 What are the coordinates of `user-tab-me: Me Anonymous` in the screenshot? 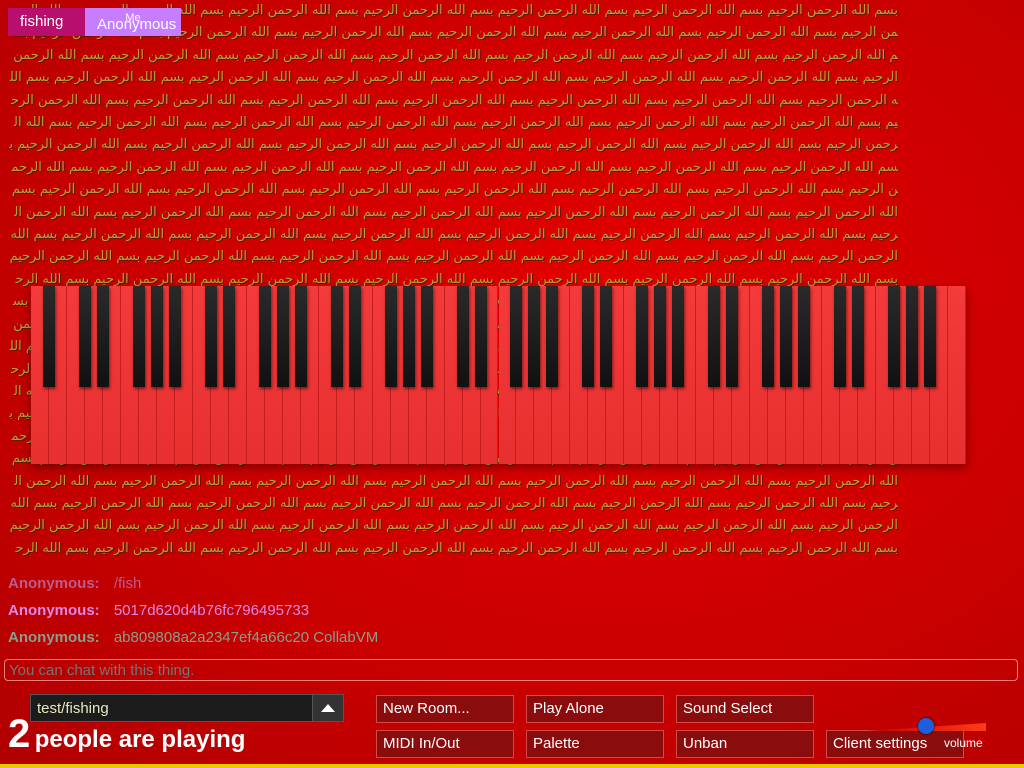 It's located at (133, 22).